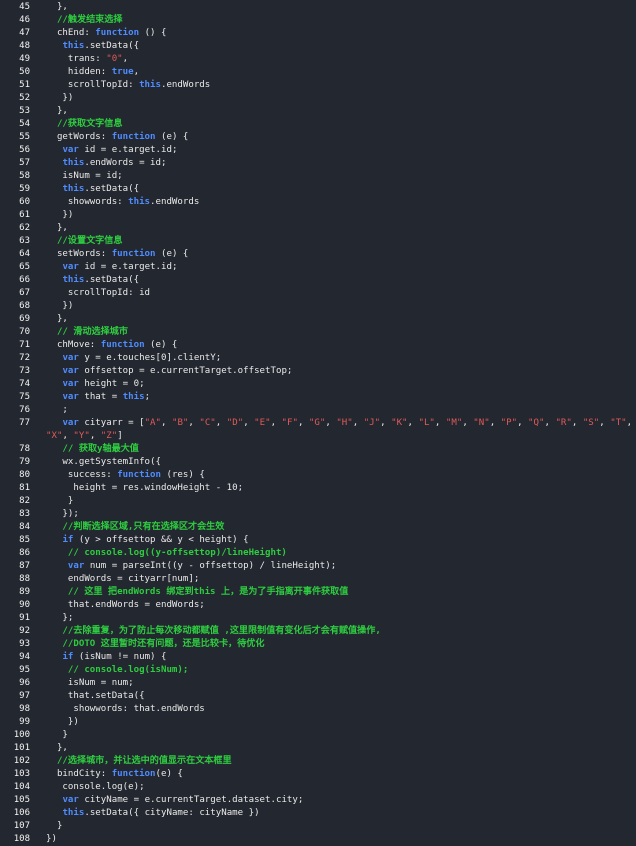 This screenshot has height=846, width=636. Describe the element at coordinates (24, 319) in the screenshot. I see `line-number: 69` at that location.